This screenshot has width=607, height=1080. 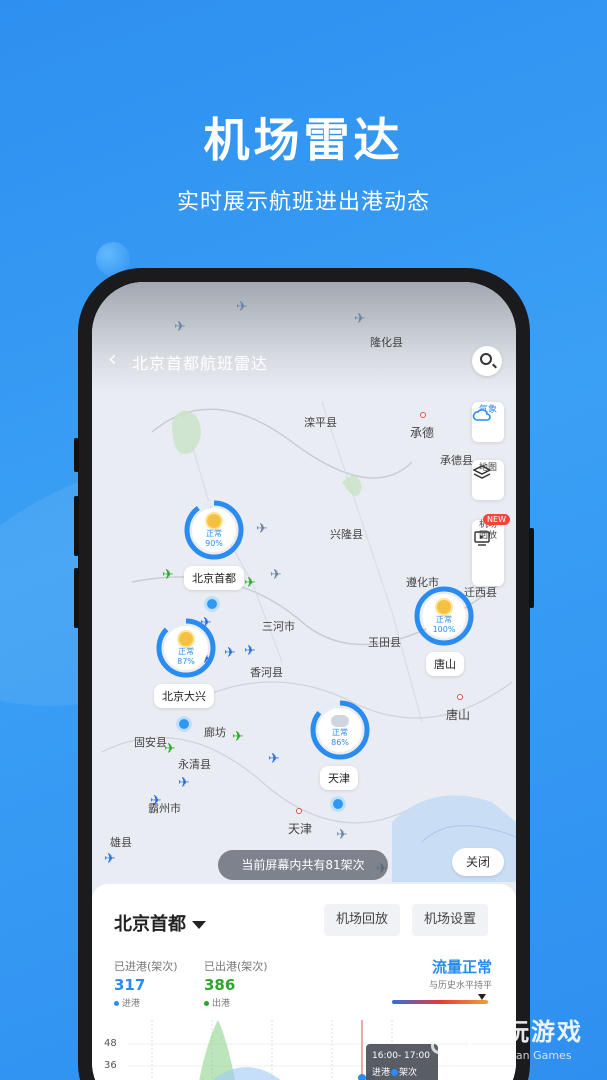 I want to click on app-header, so click(x=304, y=337).